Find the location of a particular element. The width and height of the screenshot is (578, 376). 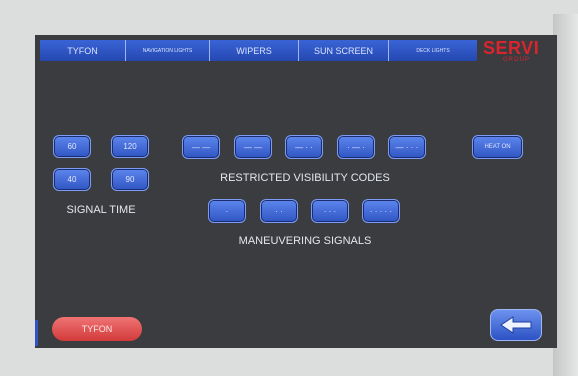

screen-edge-accent is located at coordinates (36, 333).